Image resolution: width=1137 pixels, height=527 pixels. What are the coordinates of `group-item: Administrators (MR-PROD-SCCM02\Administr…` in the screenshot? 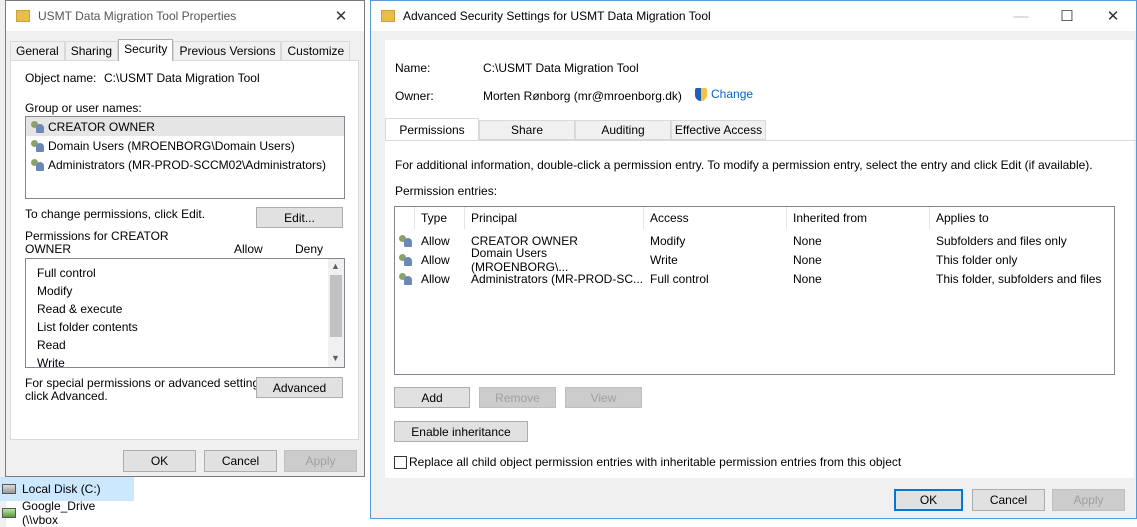 It's located at (185, 164).